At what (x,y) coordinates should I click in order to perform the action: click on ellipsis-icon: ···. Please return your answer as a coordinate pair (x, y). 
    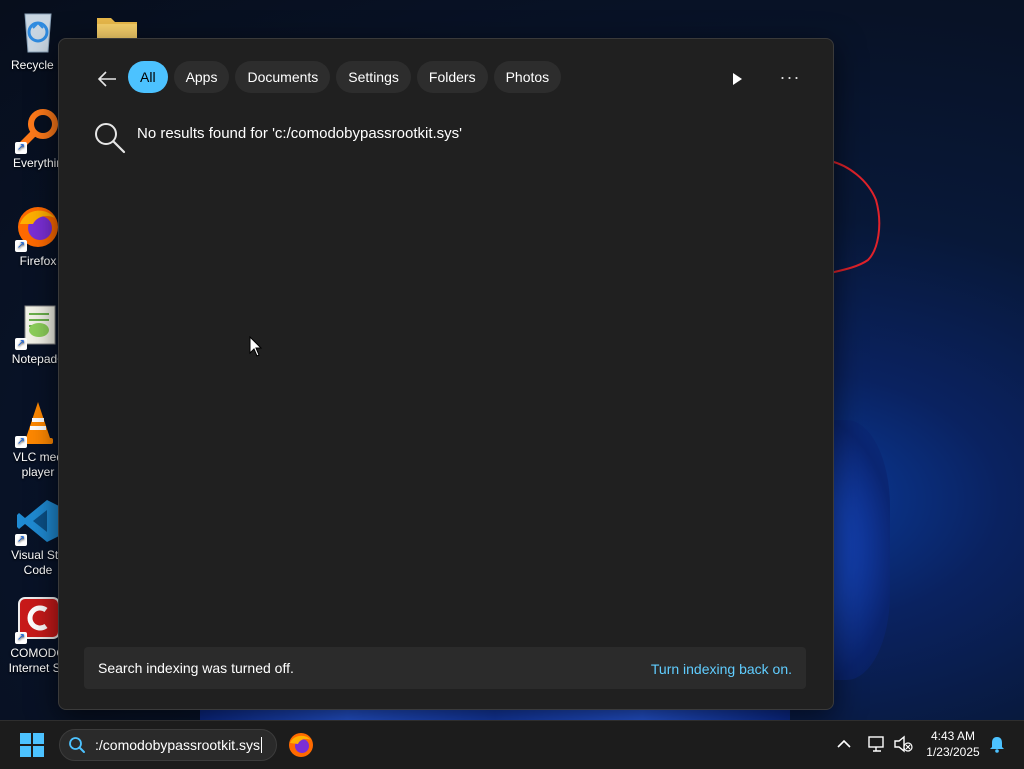
    Looking at the image, I should click on (790, 77).